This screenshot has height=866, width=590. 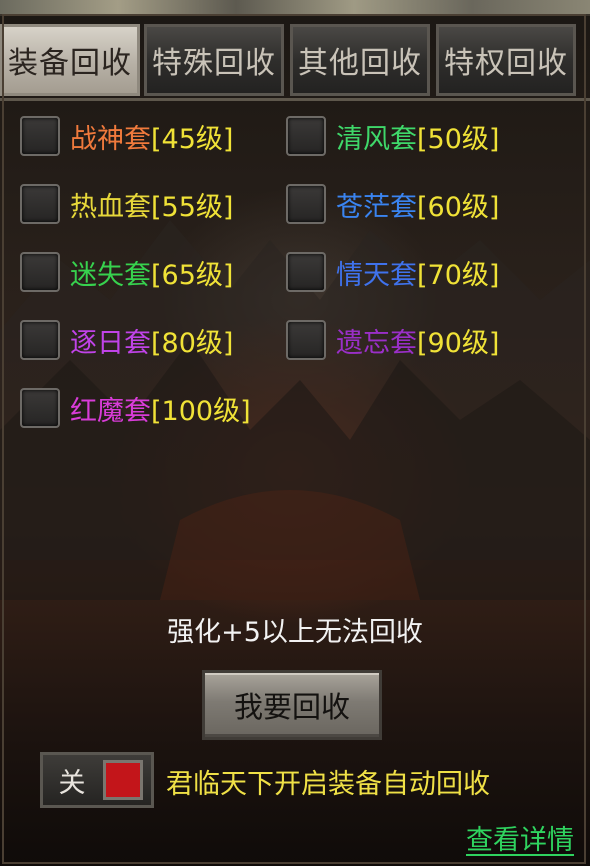 What do you see at coordinates (376, 139) in the screenshot?
I see `set-name: 清风套` at bounding box center [376, 139].